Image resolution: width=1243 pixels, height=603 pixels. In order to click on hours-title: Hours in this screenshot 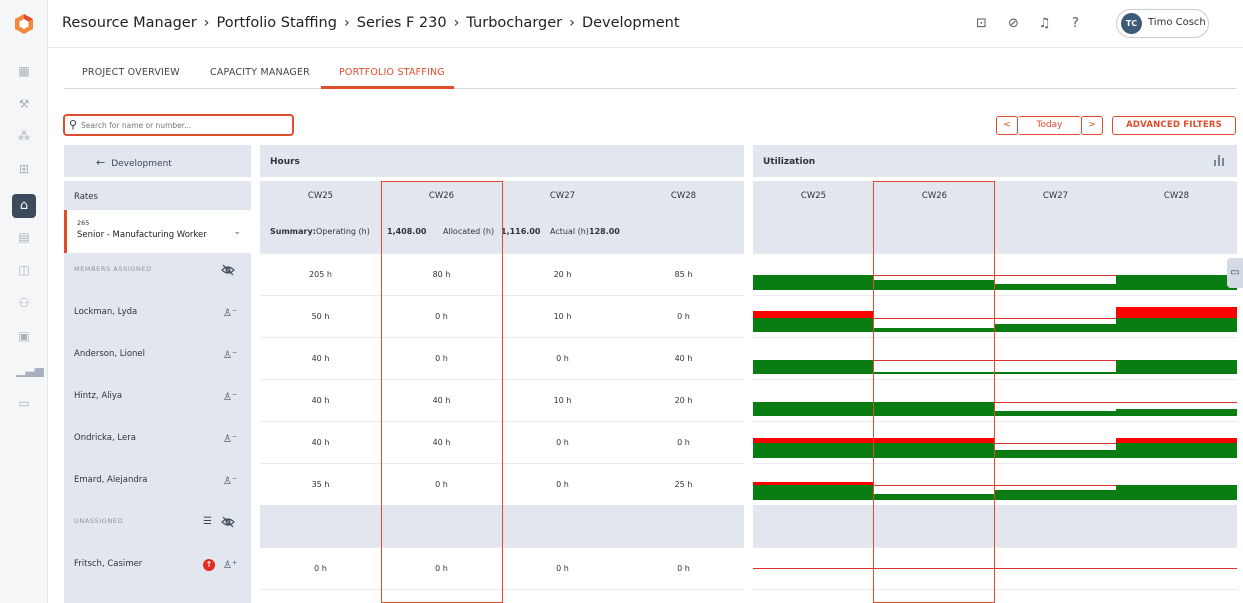, I will do `click(285, 162)`.